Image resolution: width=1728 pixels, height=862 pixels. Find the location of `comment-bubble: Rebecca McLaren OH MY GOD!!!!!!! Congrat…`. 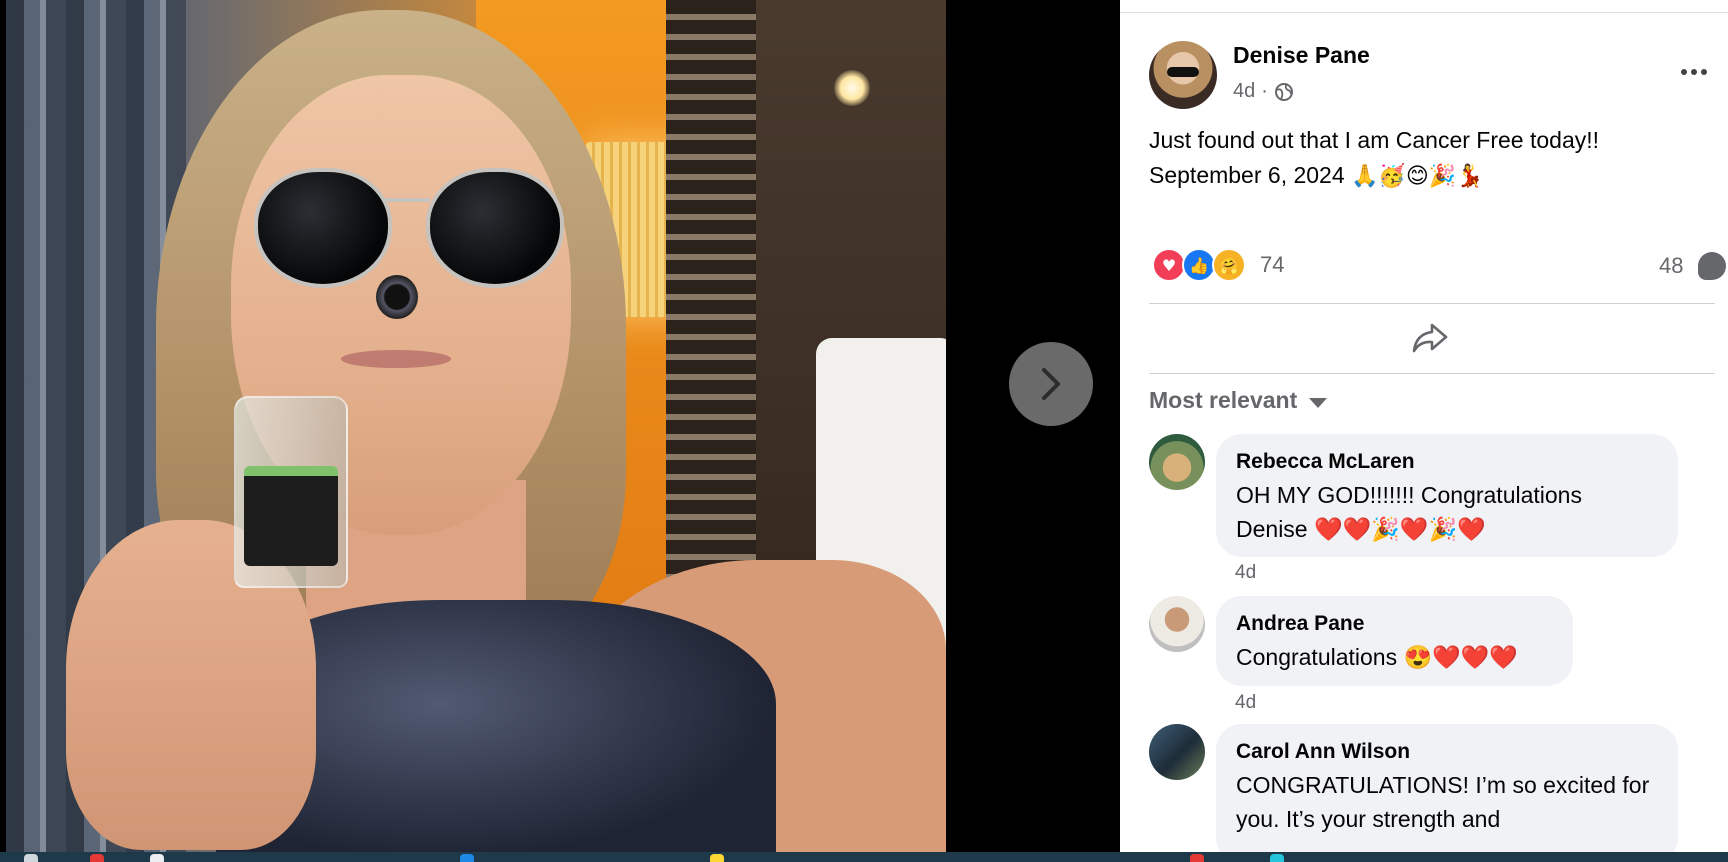

comment-bubble: Rebecca McLaren OH MY GOD!!!!!!! Congrat… is located at coordinates (1447, 495).